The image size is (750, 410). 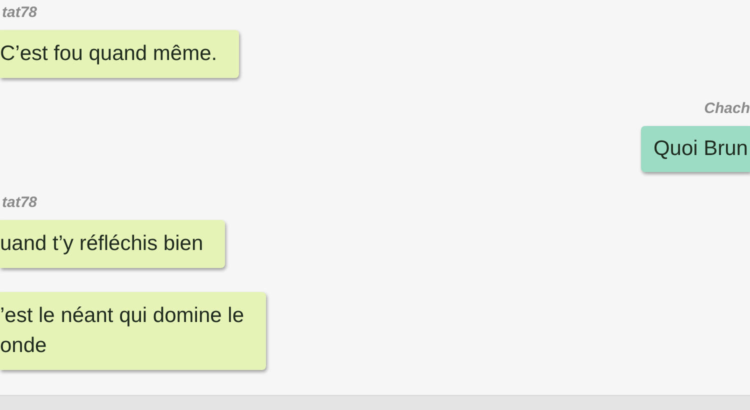 I want to click on message-bubble: ’est le néant qui domine le onde, so click(x=133, y=331).